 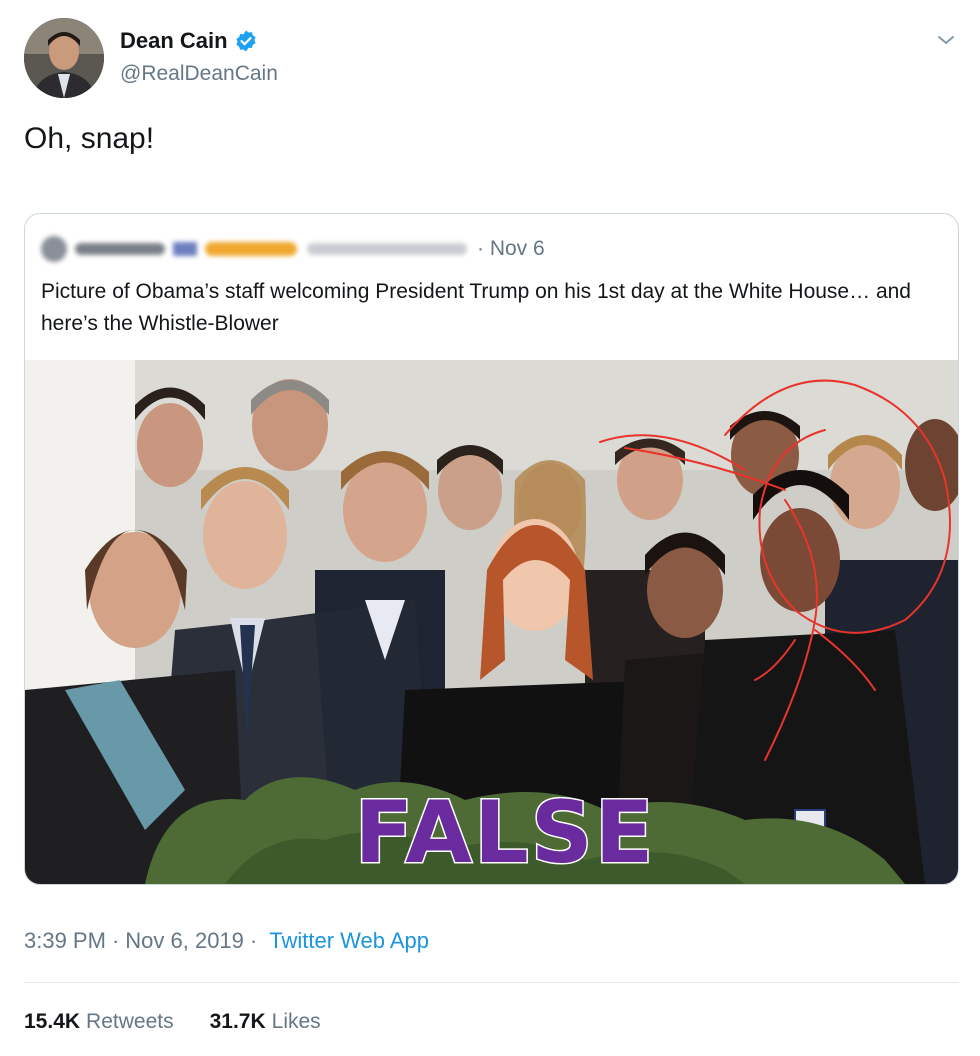 What do you see at coordinates (296, 1021) in the screenshot?
I see `likes-label: Likes` at bounding box center [296, 1021].